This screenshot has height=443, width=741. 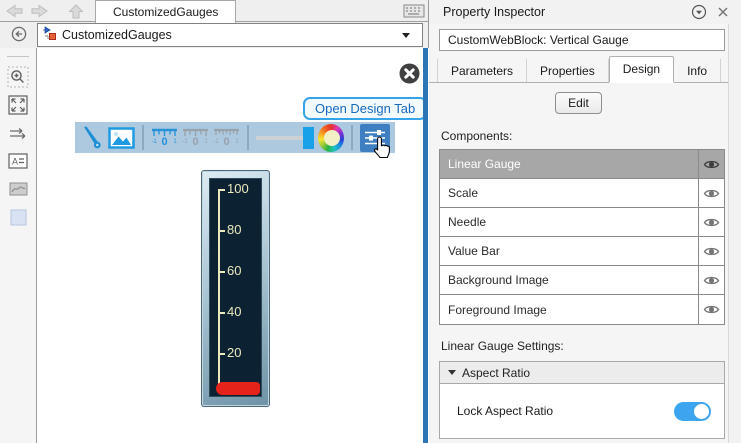 What do you see at coordinates (18, 245) in the screenshot?
I see `palette-sidebar: A` at bounding box center [18, 245].